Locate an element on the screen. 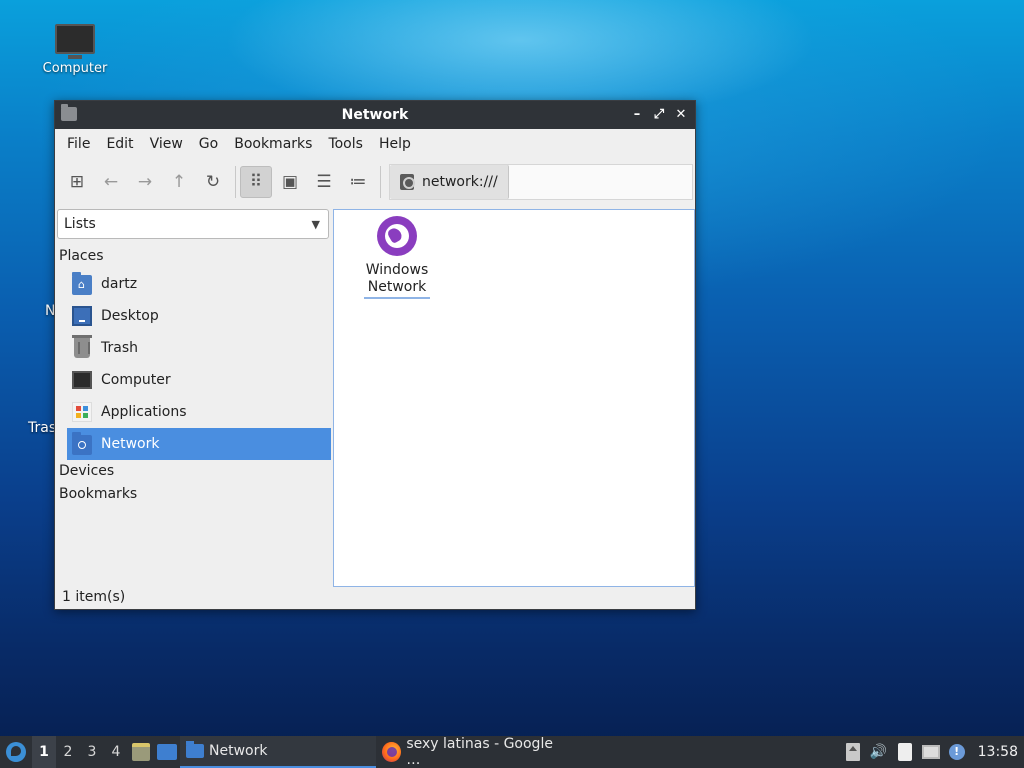  section-bookmarks: Bookmarks is located at coordinates (194, 494).